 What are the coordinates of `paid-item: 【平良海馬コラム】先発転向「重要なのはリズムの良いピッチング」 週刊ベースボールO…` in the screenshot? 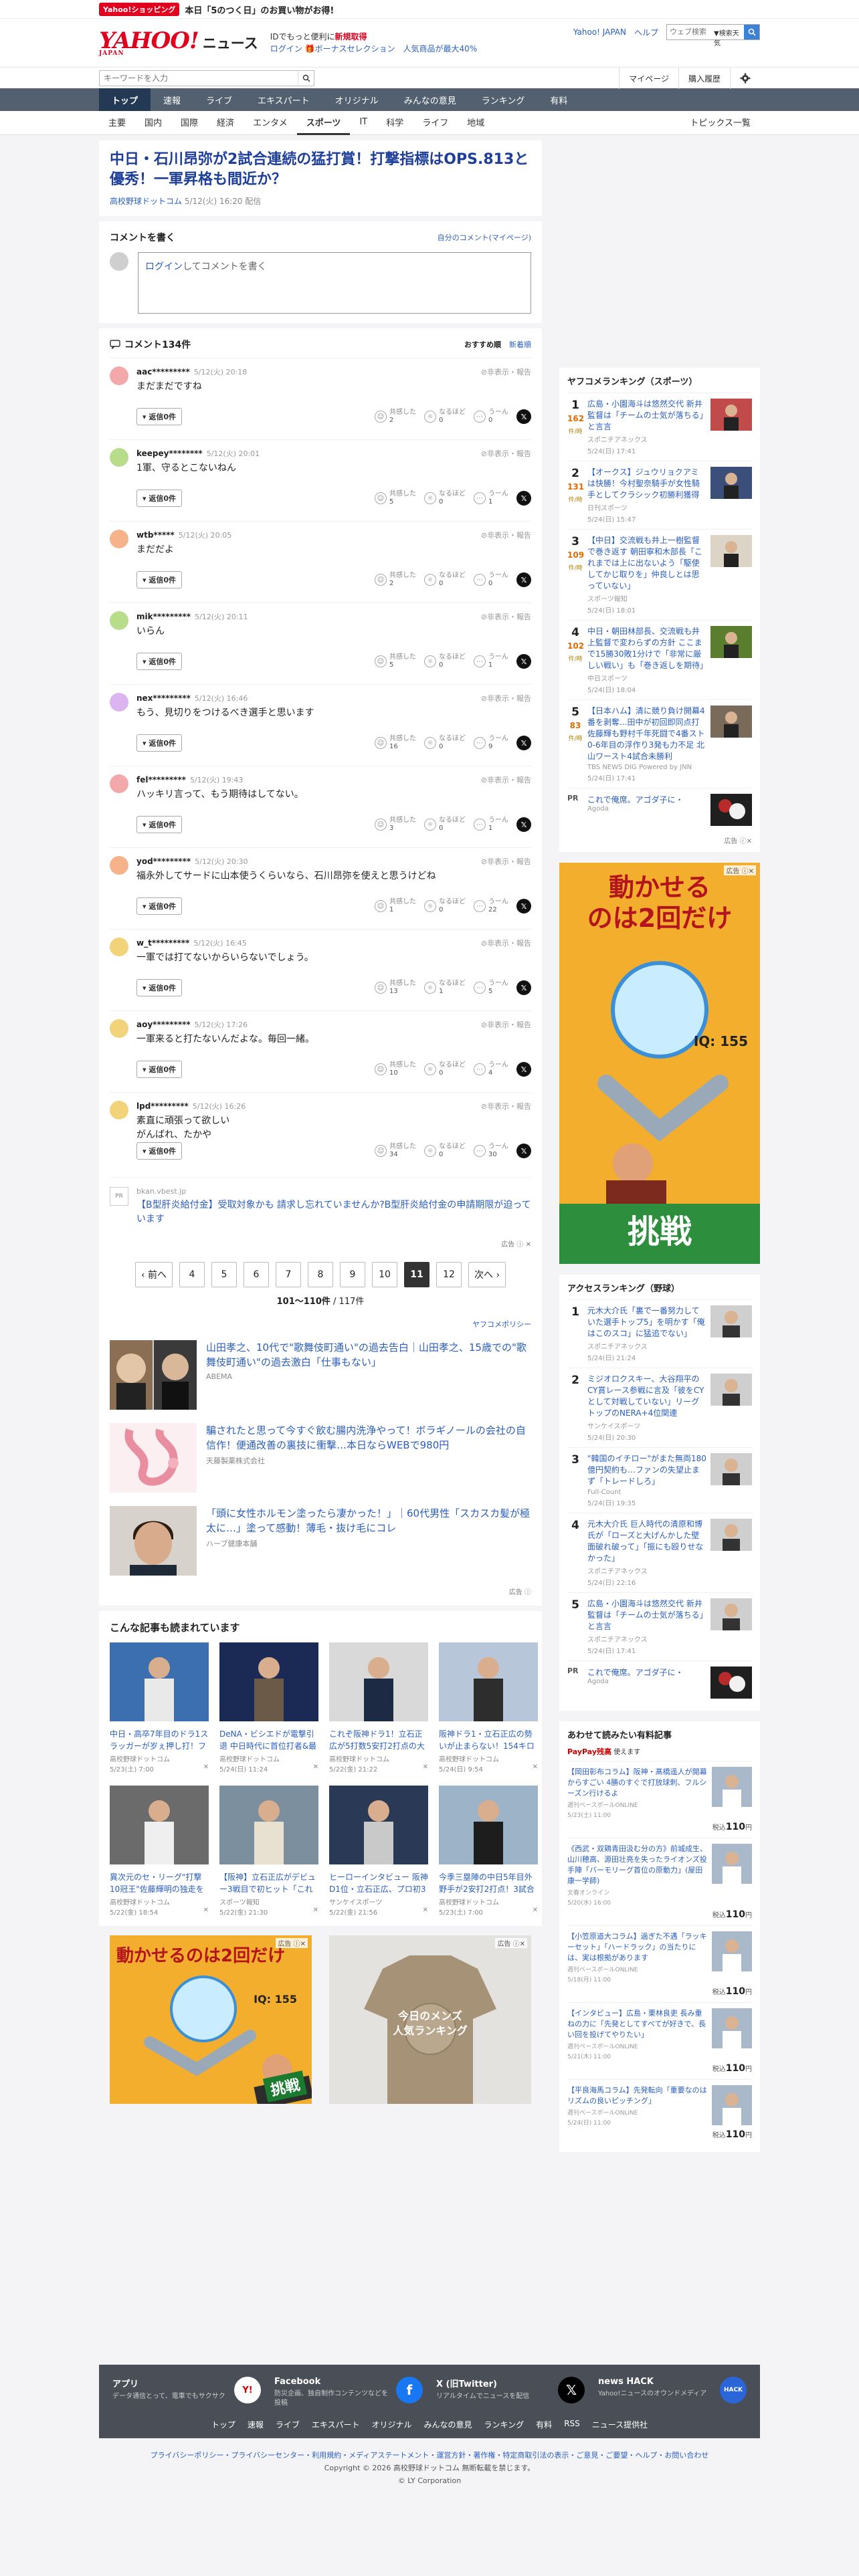 It's located at (660, 2112).